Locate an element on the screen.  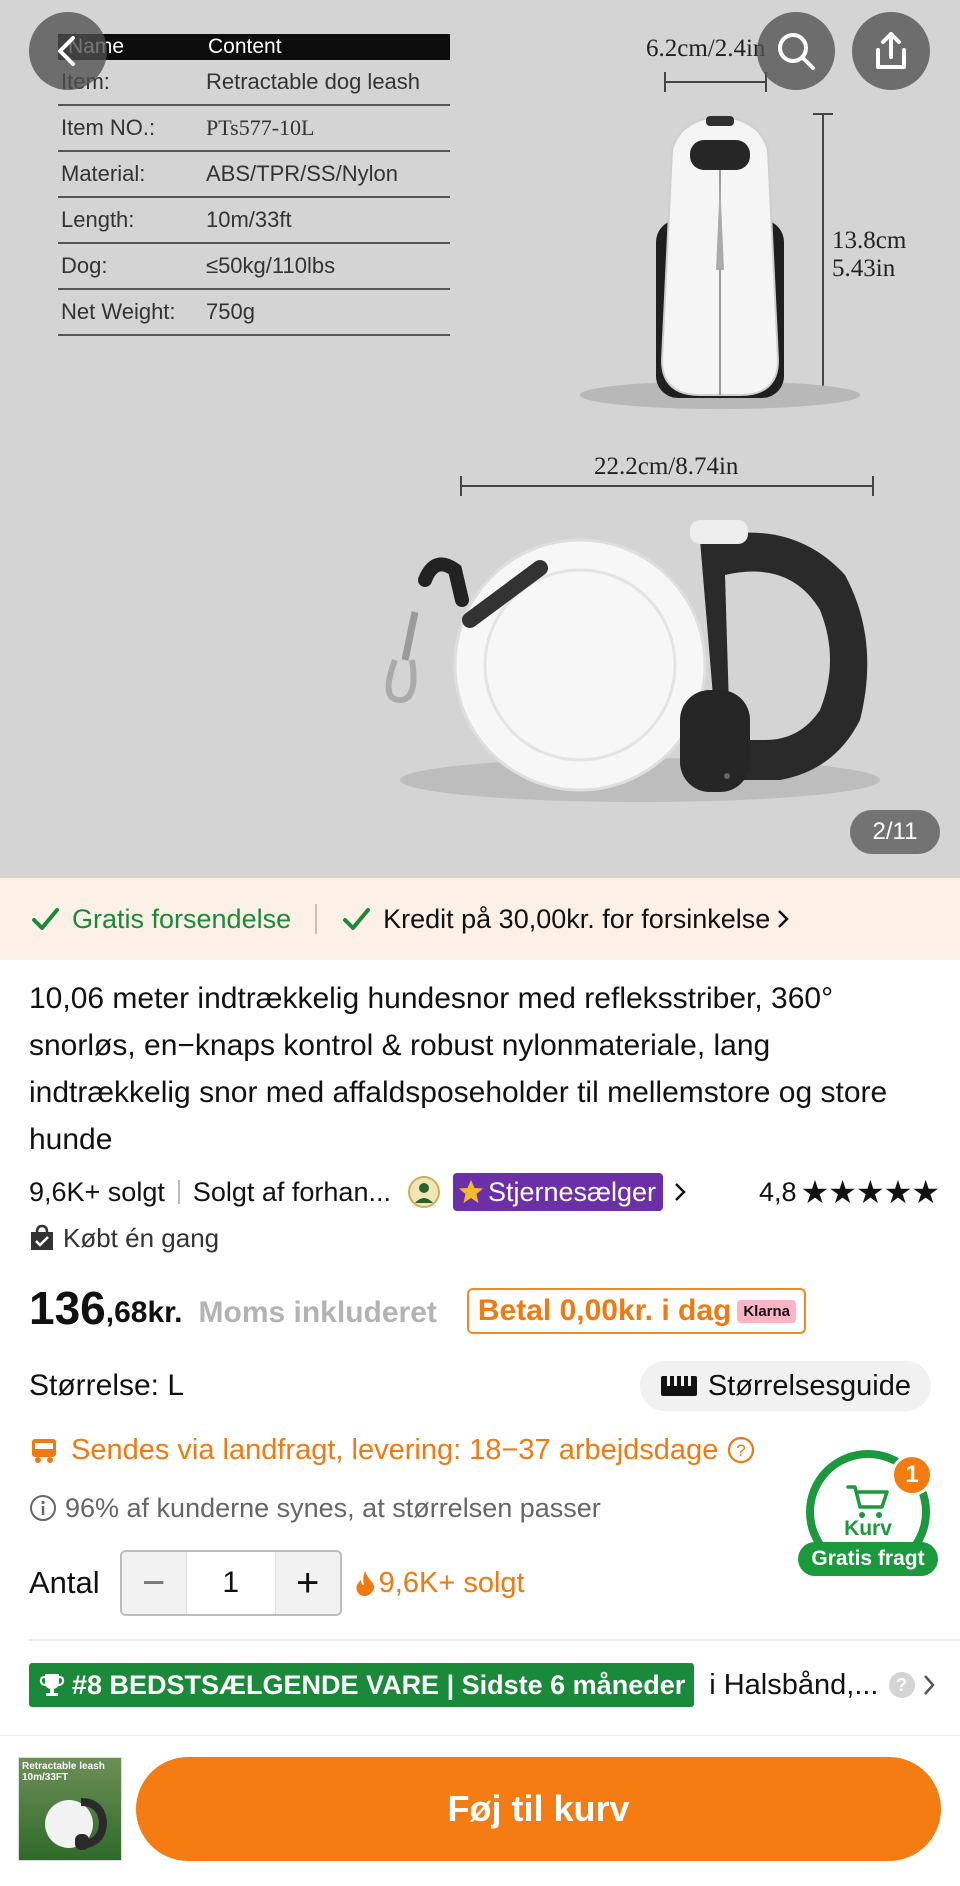
increase-quantity-button: + is located at coordinates (307, 1583).